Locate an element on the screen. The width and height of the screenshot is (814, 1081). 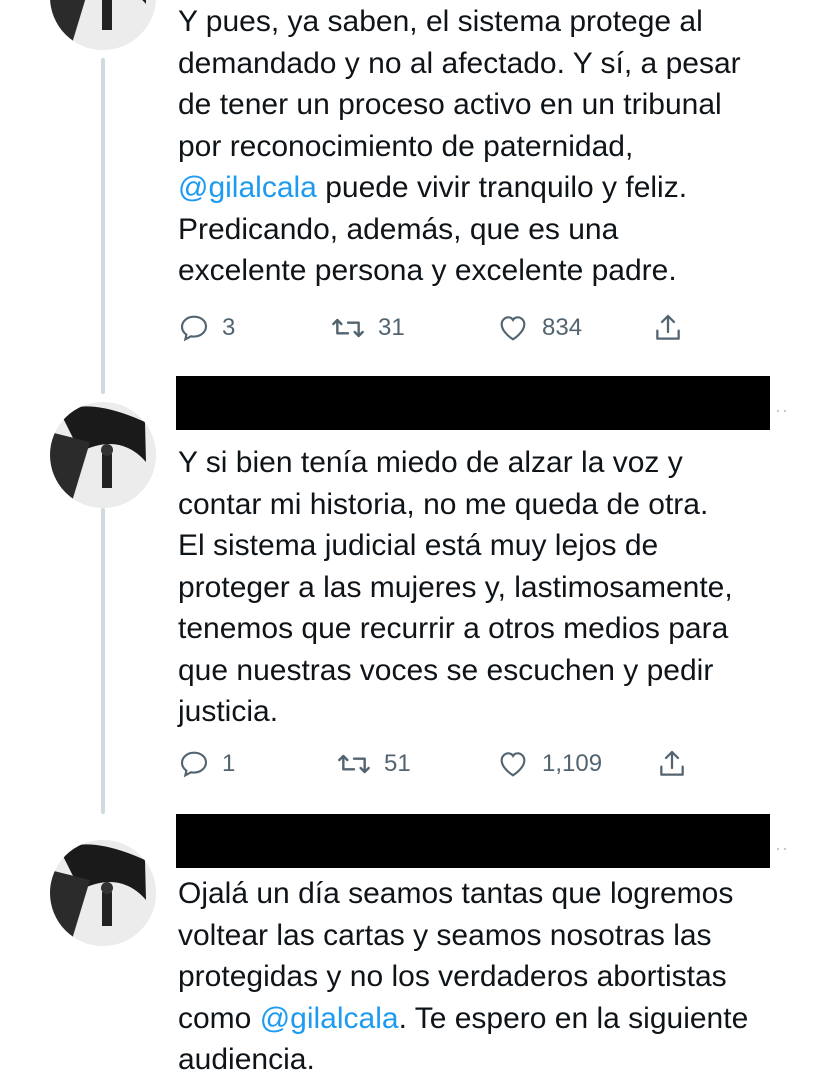
retweet-button: 31 is located at coordinates (367, 328).